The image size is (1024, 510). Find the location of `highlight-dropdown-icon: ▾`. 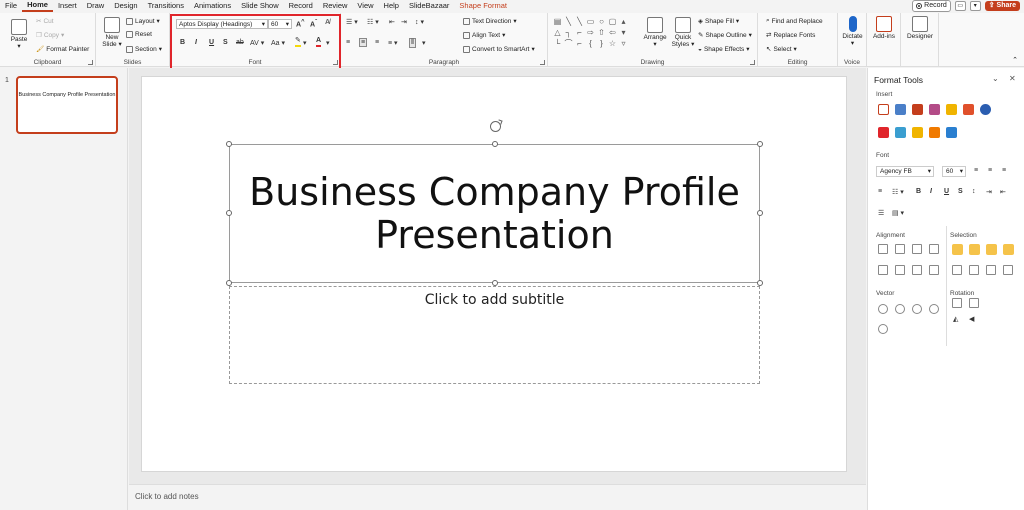

highlight-dropdown-icon: ▾ is located at coordinates (305, 43).